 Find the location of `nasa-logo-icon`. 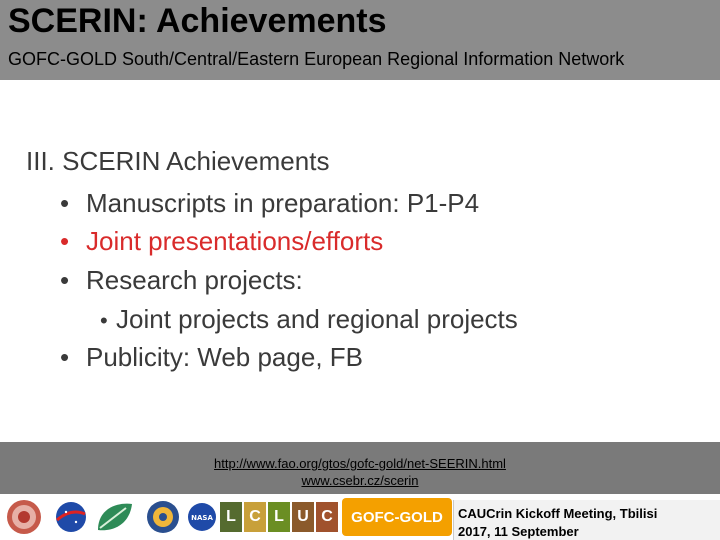

nasa-logo-icon is located at coordinates (71, 517).